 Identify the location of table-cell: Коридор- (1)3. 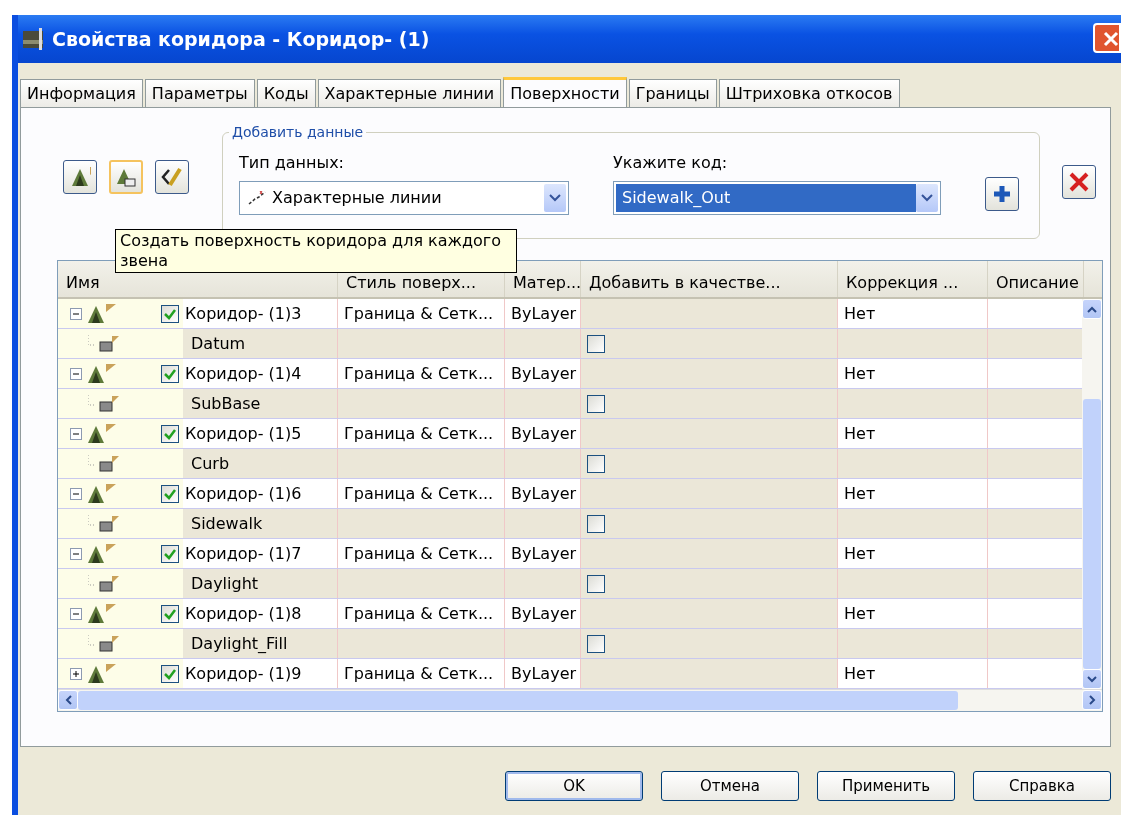
(260, 313).